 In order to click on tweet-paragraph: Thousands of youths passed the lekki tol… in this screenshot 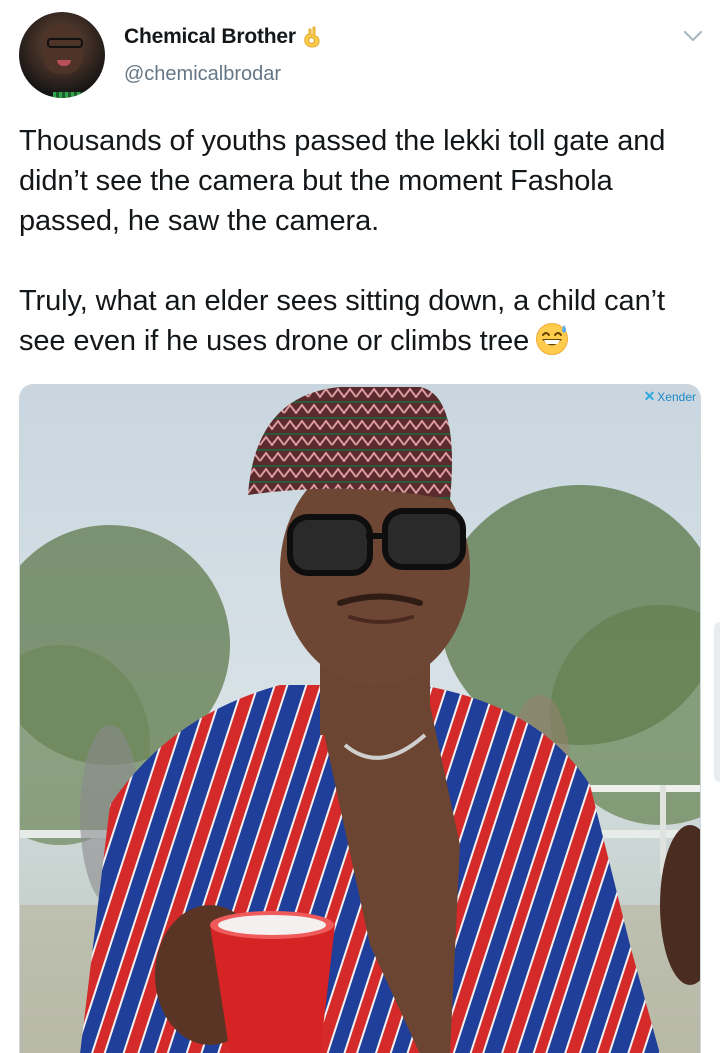, I will do `click(342, 181)`.